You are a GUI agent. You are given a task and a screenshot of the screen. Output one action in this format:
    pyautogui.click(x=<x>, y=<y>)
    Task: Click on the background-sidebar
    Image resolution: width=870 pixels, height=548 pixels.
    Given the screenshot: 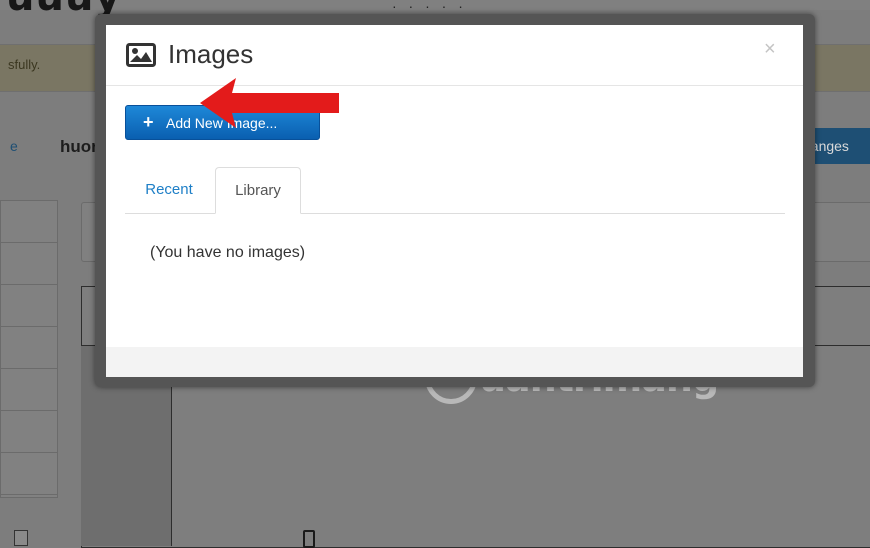 What is the action you would take?
    pyautogui.click(x=29, y=349)
    